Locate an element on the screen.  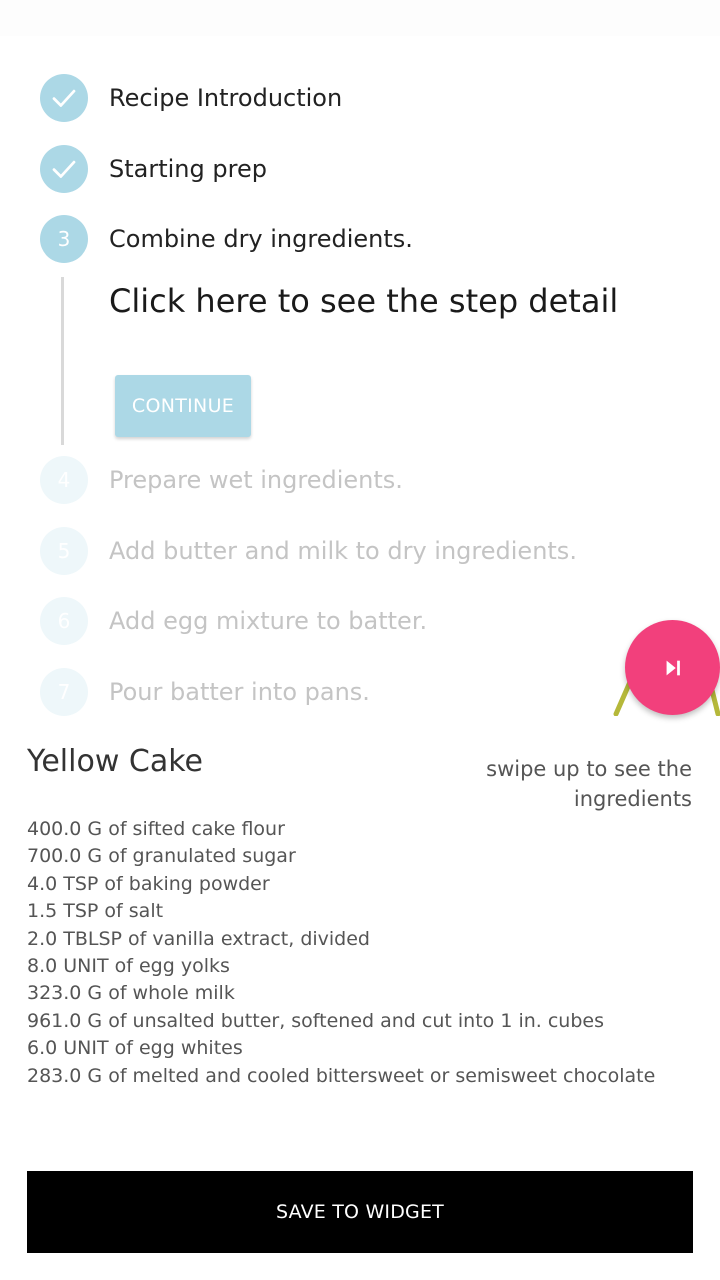
step-5-label: Add butter and milk to dry ingredients. is located at coordinates (343, 551).